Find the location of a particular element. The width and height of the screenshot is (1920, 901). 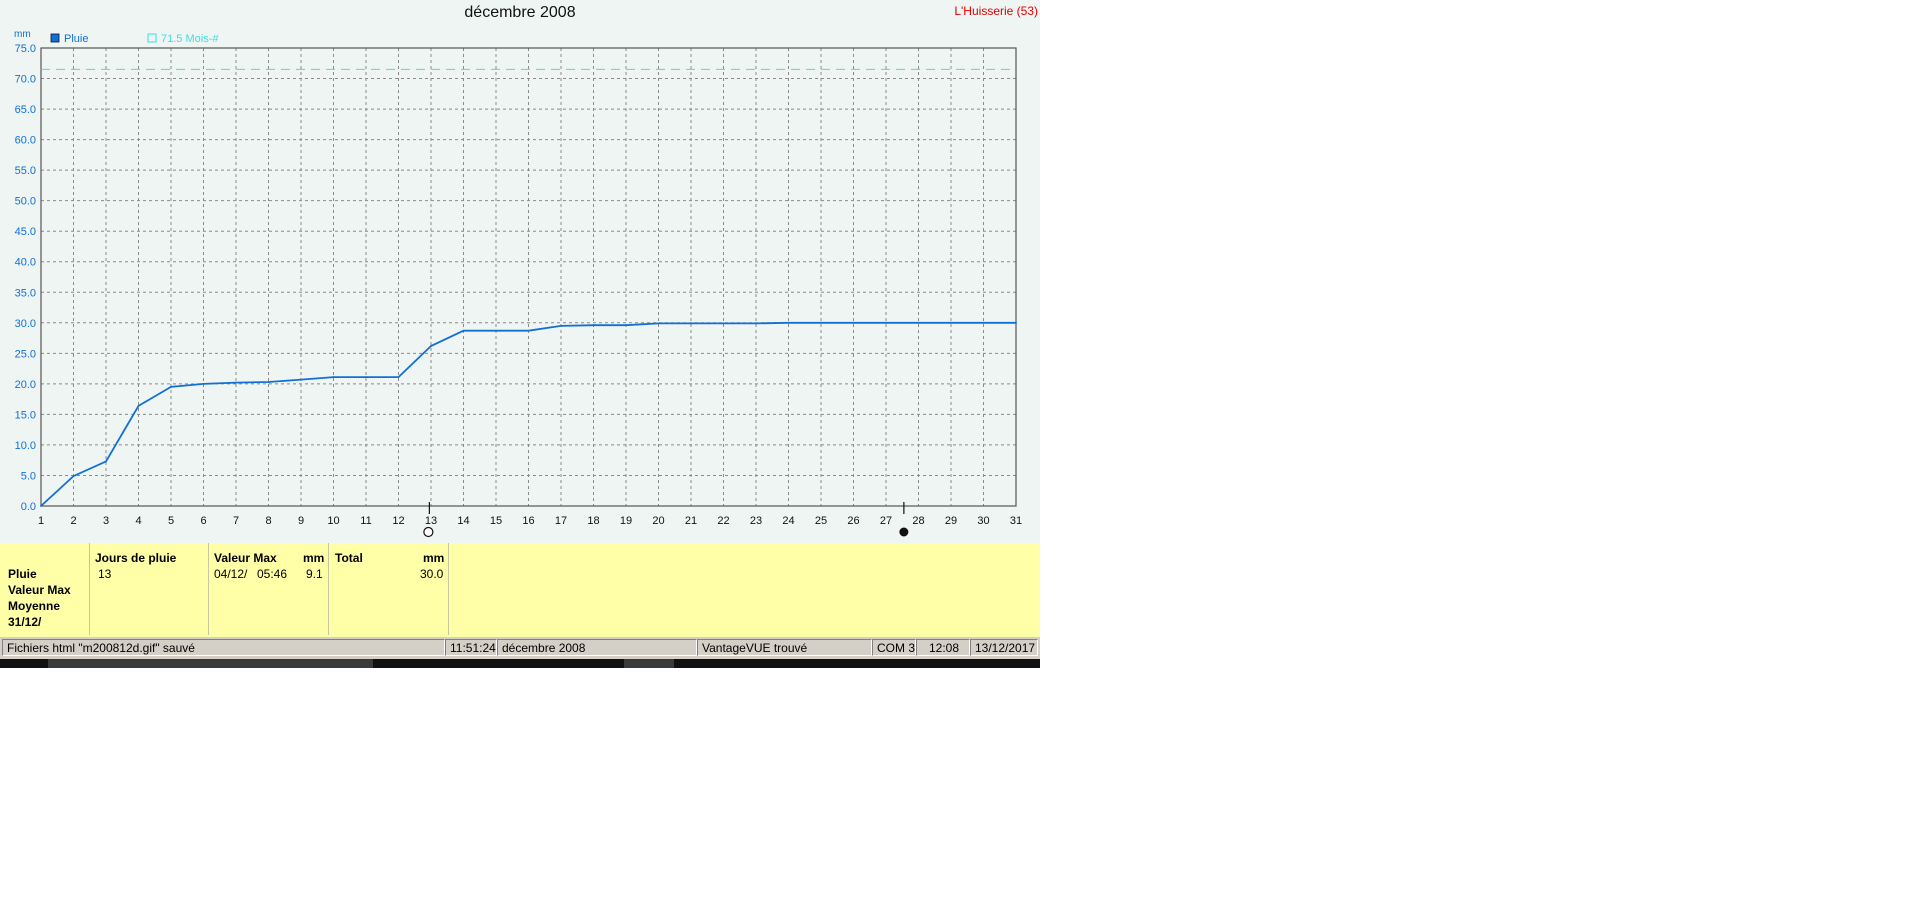

summary-labels-column: Pluie Valeur Max Moyenne 31/12/ is located at coordinates (45, 589).